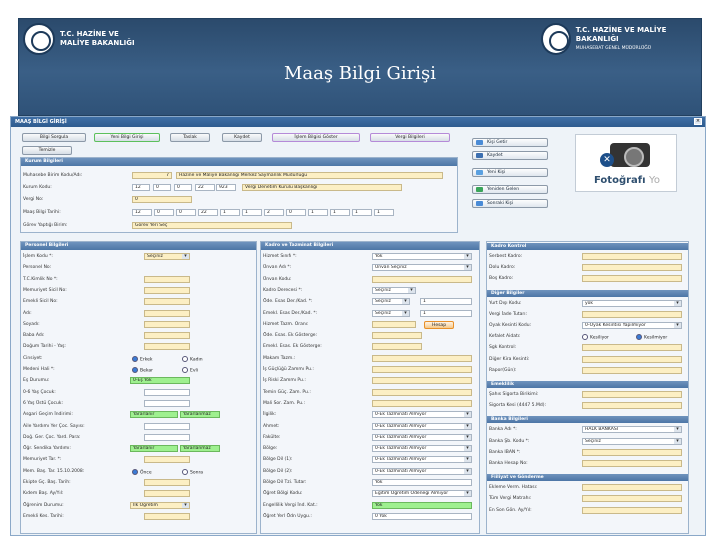  I want to click on kaydet-side-button: Kaydet, so click(510, 155).